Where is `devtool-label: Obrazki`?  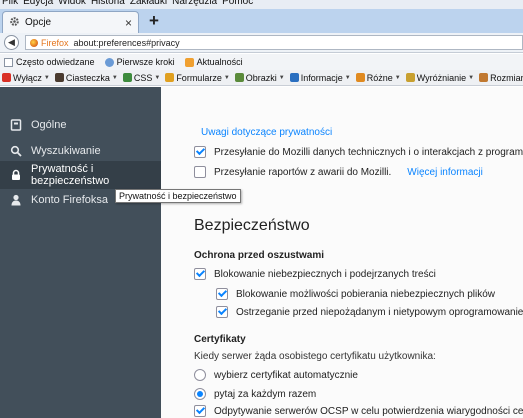 devtool-label: Obrazki is located at coordinates (261, 77).